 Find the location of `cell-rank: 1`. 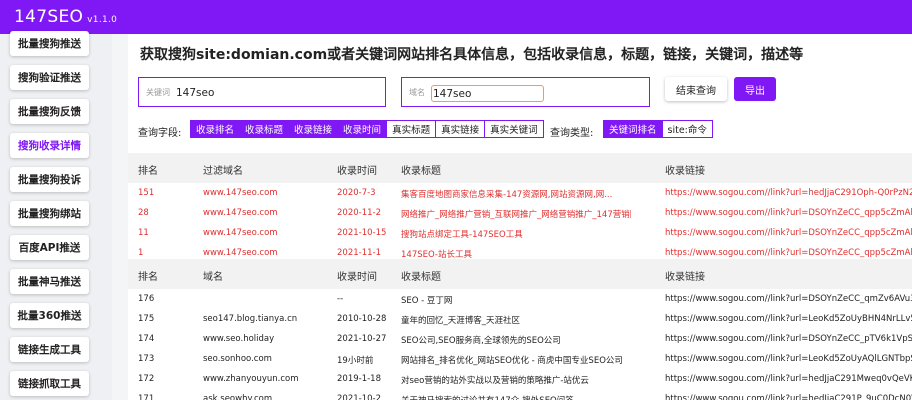

cell-rank: 1 is located at coordinates (141, 253).